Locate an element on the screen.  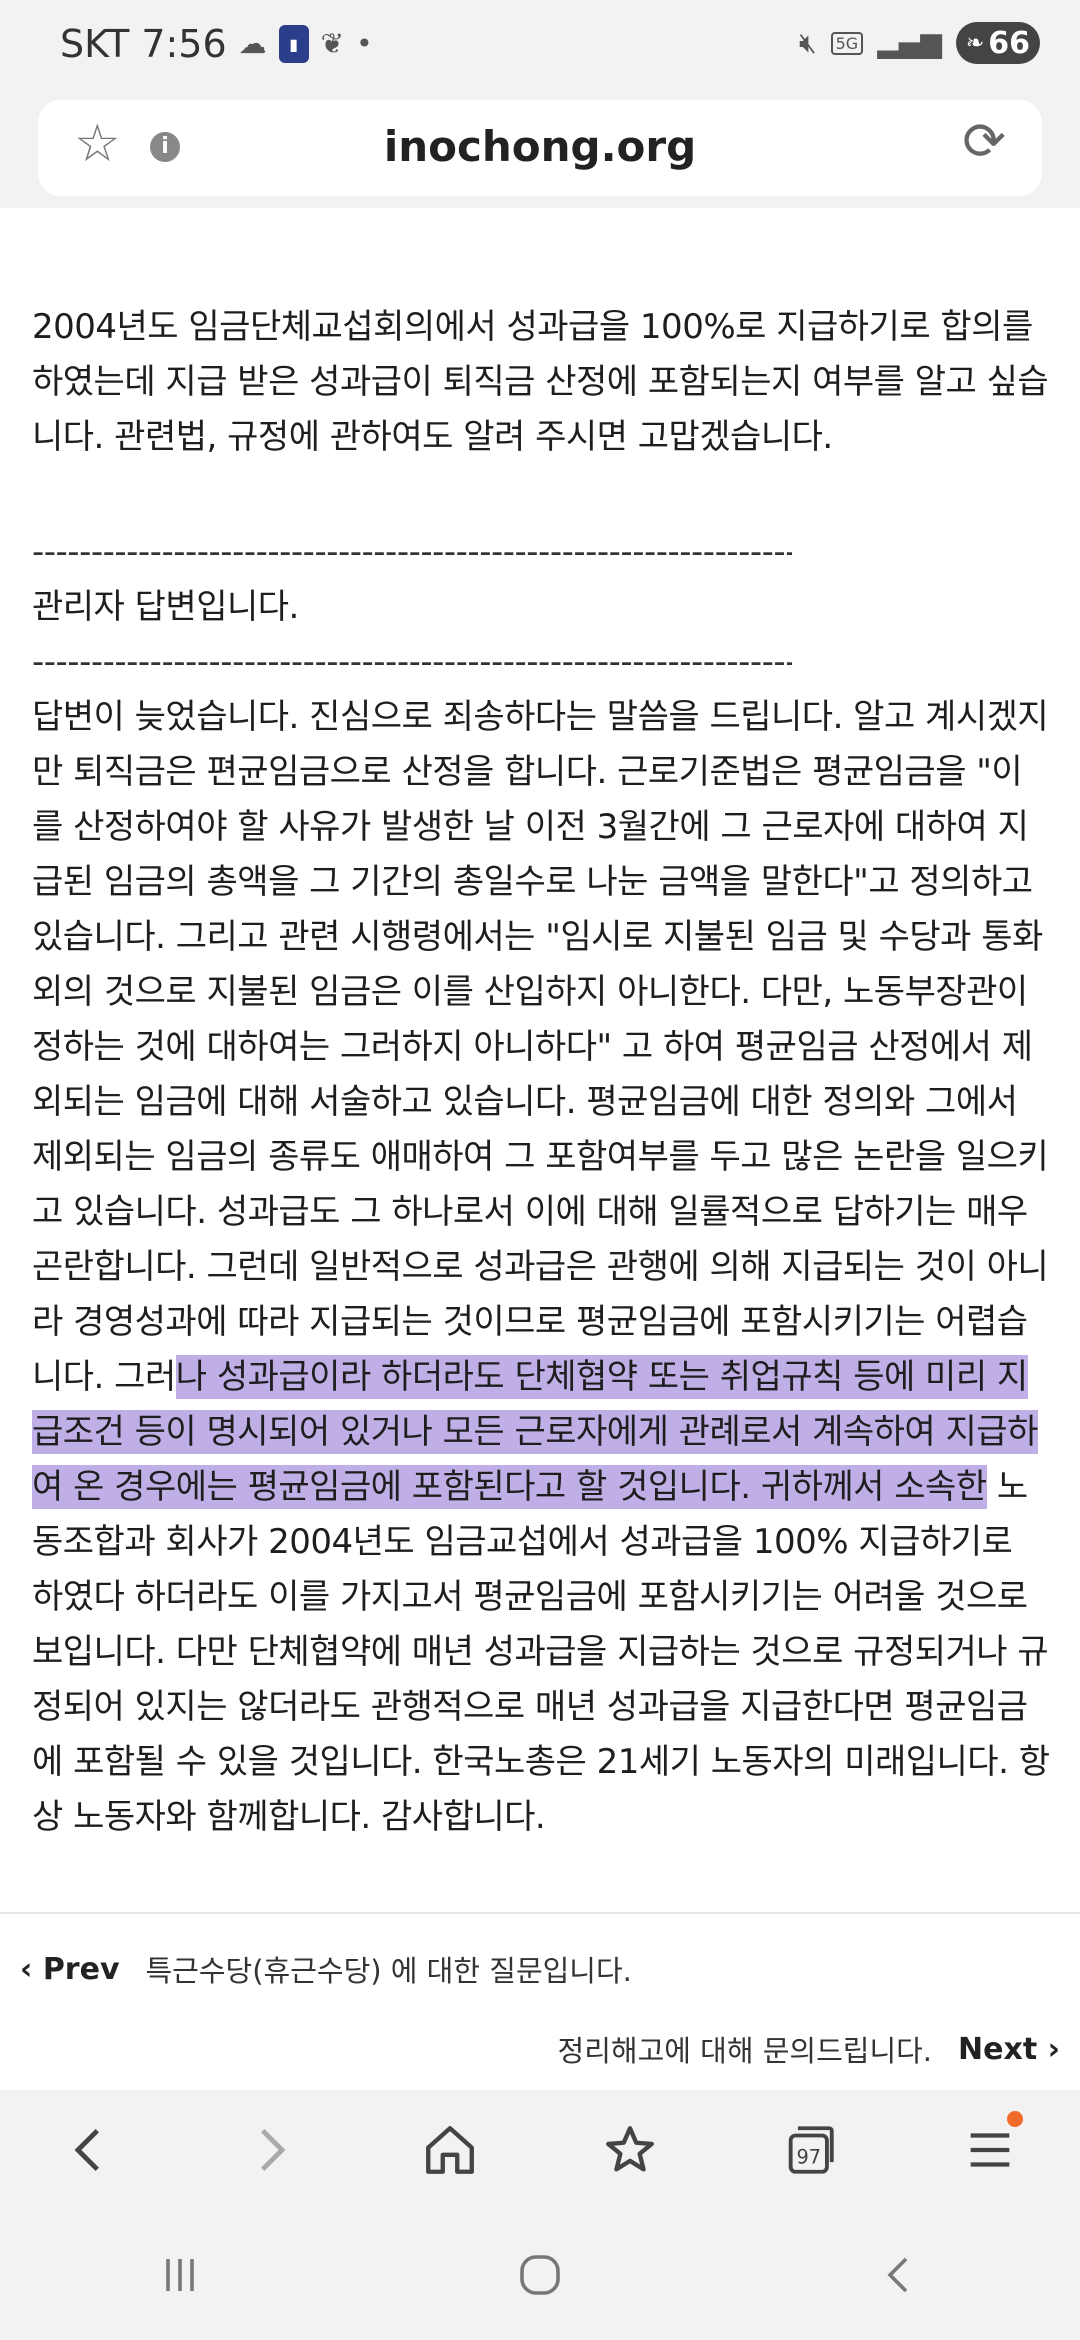
tabs-count: 97 is located at coordinates (808, 2156).